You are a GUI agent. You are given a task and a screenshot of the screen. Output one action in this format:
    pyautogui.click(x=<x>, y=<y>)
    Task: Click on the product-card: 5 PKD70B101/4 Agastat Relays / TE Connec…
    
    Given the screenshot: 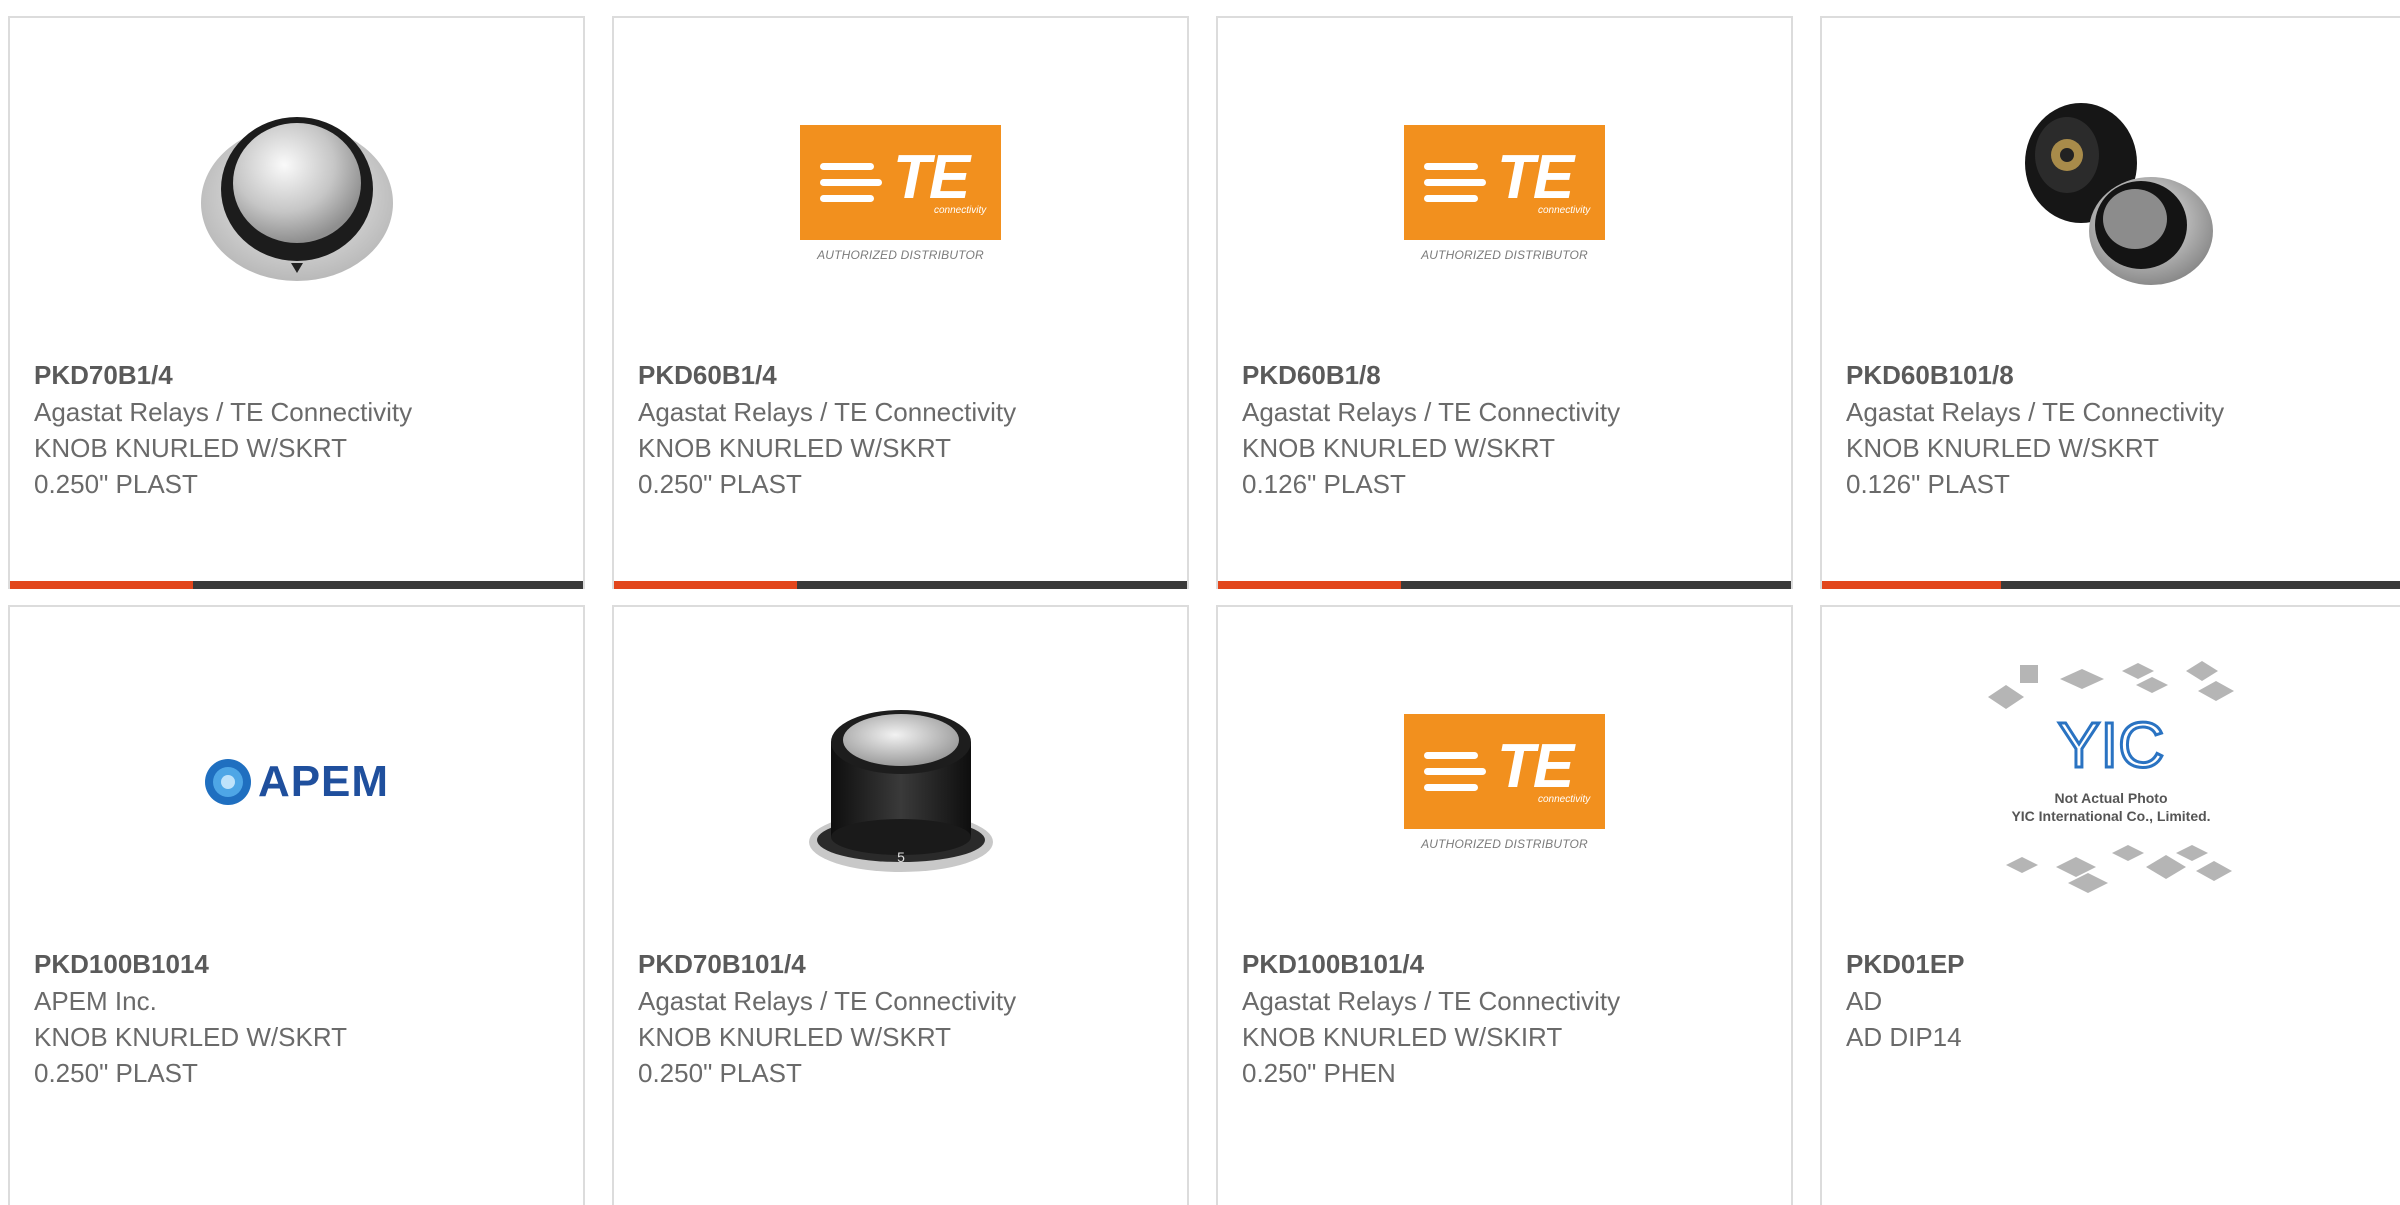 What is the action you would take?
    pyautogui.click(x=900, y=905)
    